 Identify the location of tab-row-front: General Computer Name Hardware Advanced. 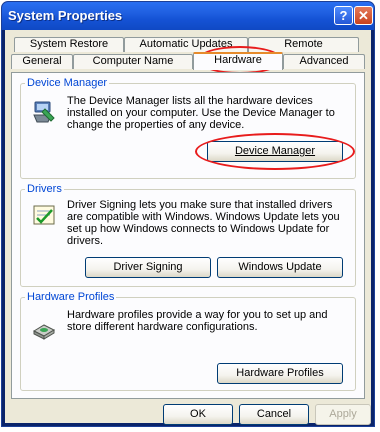
(188, 61).